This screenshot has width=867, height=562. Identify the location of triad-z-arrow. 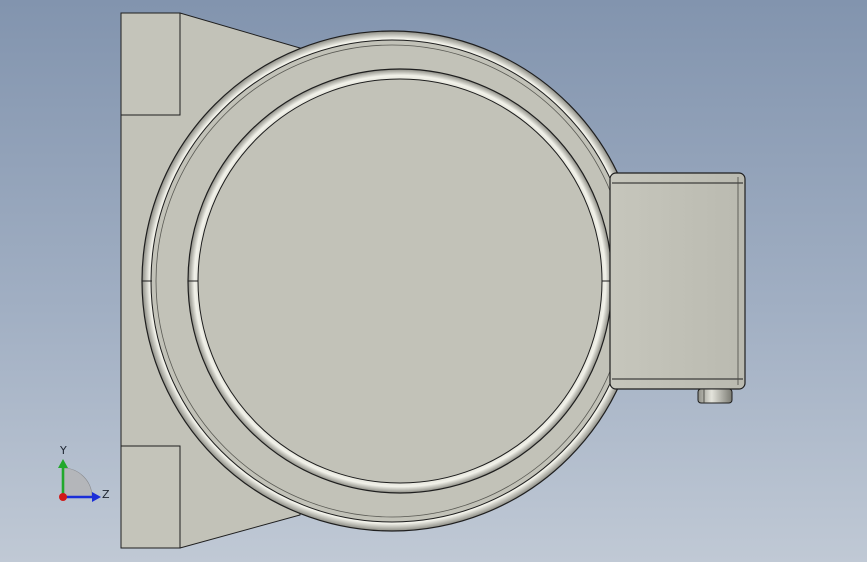
(96, 497).